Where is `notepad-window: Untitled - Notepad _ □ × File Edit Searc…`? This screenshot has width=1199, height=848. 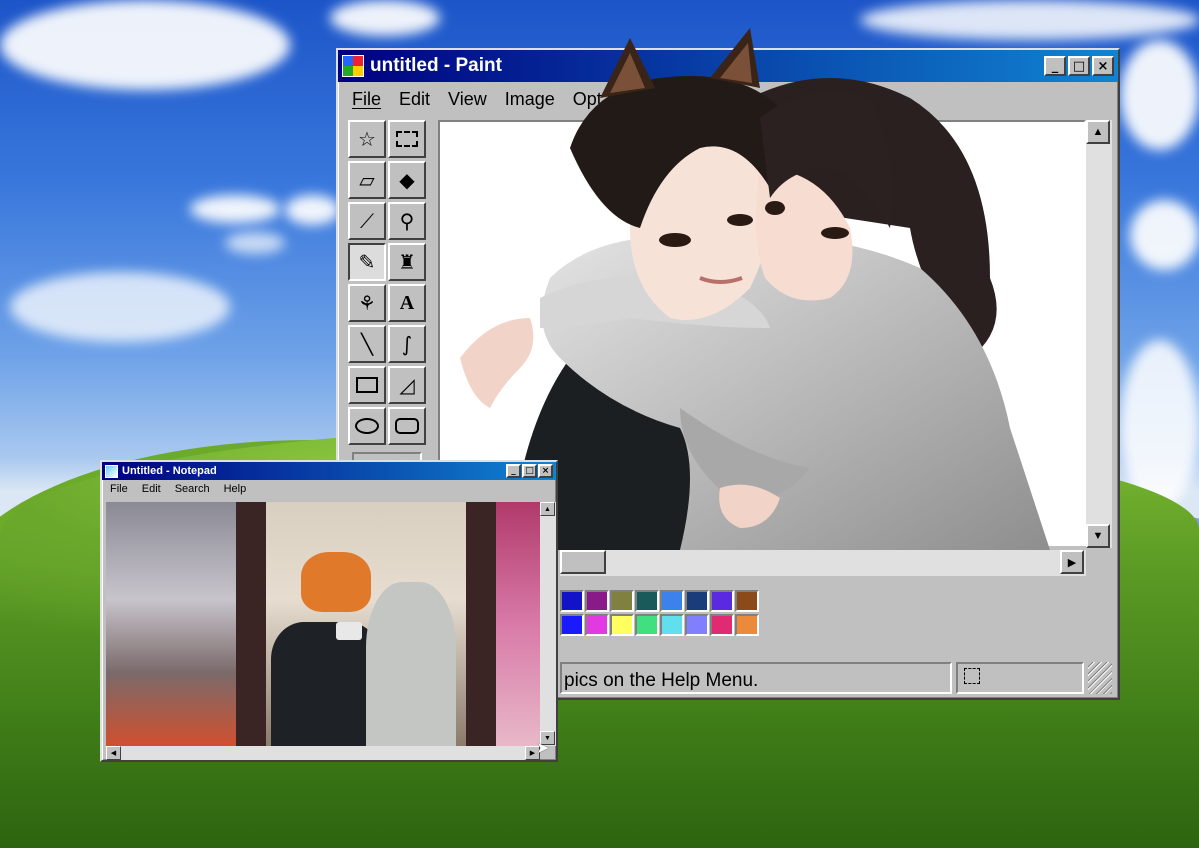
notepad-window: Untitled - Notepad _ □ × File Edit Searc… is located at coordinates (329, 611).